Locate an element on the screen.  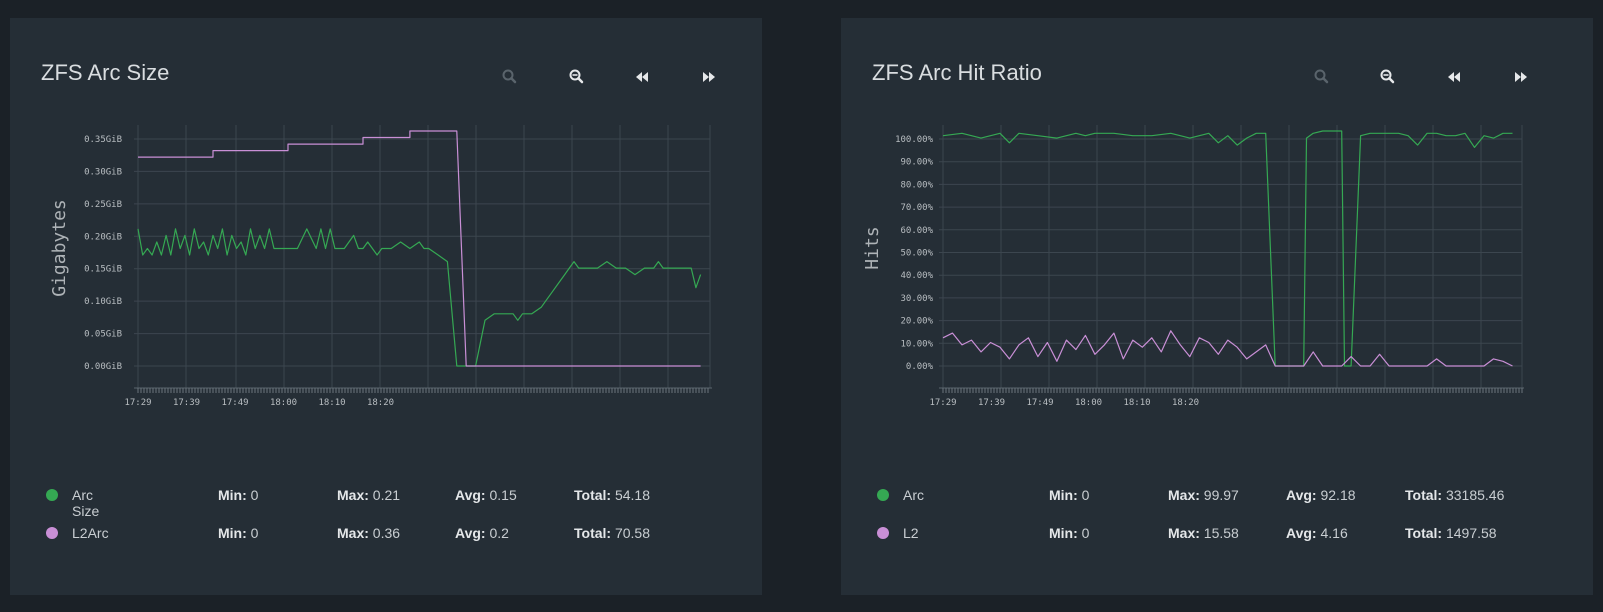
y-tick-label: 0.30GiB is located at coordinates (103, 172).